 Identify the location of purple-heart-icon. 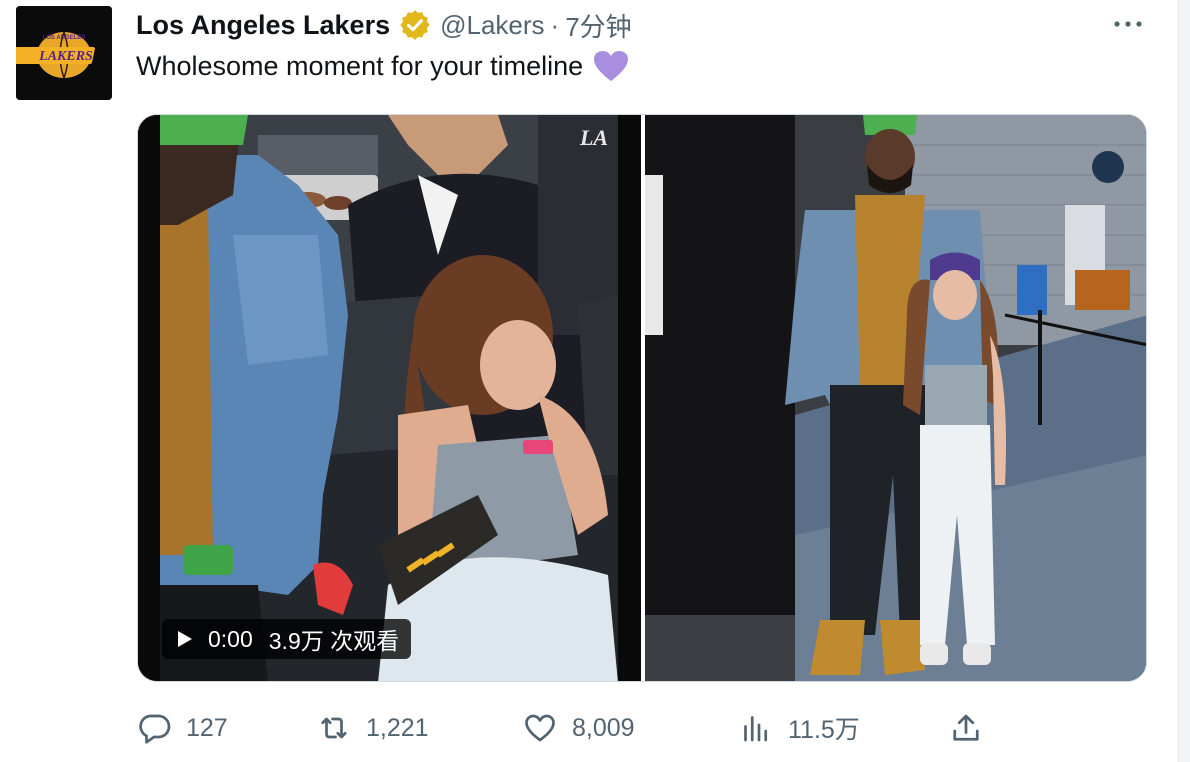
(611, 66).